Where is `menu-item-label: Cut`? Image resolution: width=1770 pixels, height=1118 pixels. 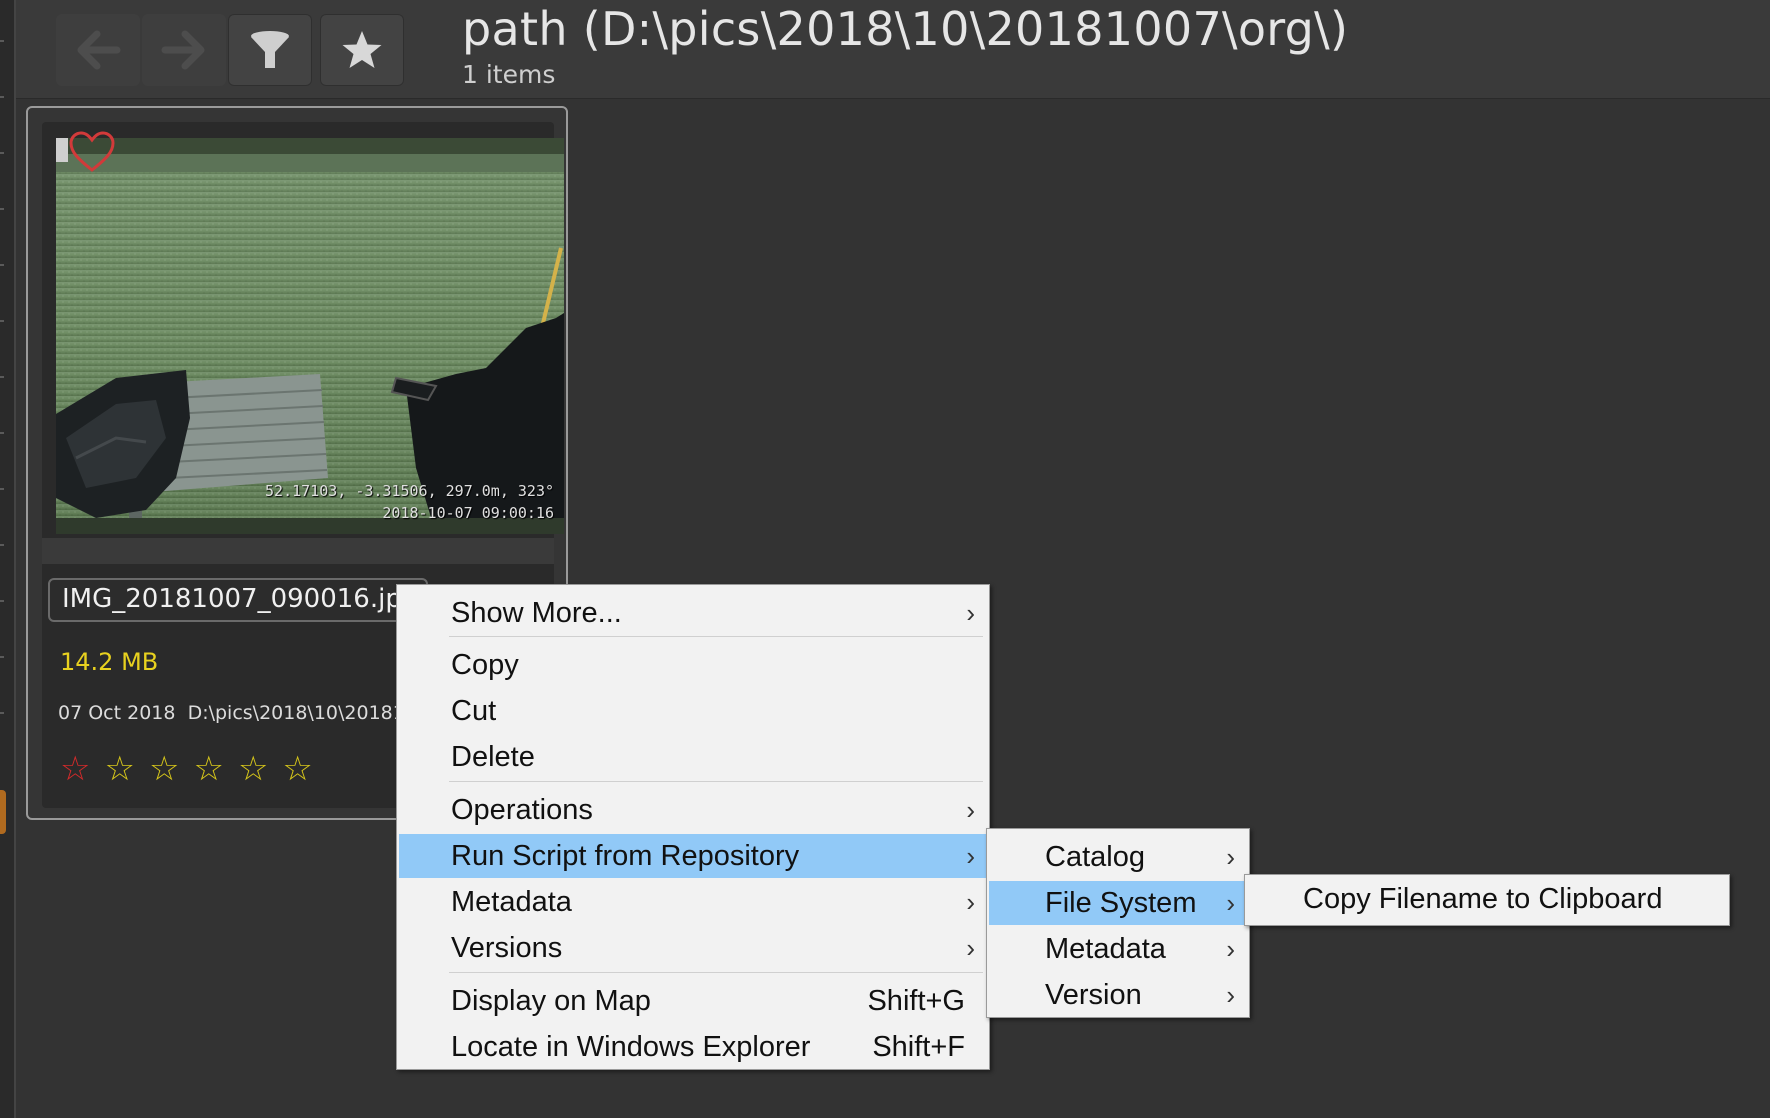 menu-item-label: Cut is located at coordinates (474, 711).